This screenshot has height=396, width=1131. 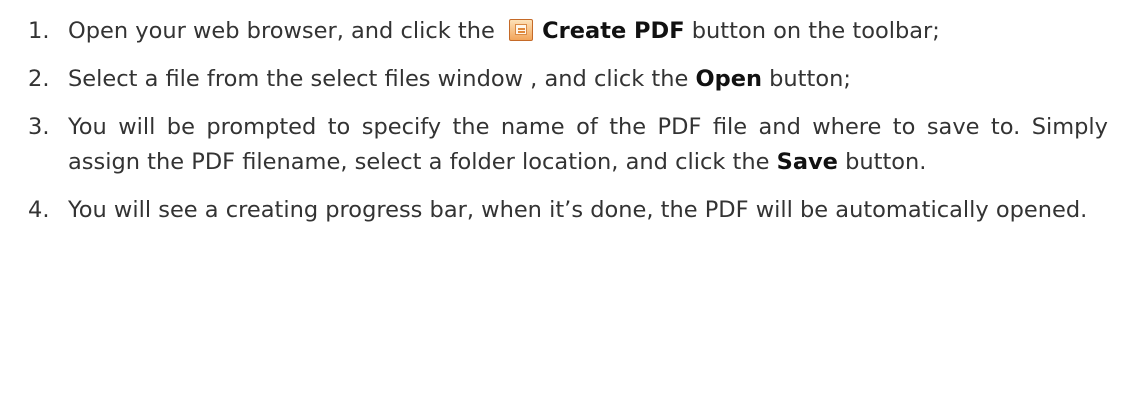 I want to click on step-number: 3., so click(x=39, y=127).